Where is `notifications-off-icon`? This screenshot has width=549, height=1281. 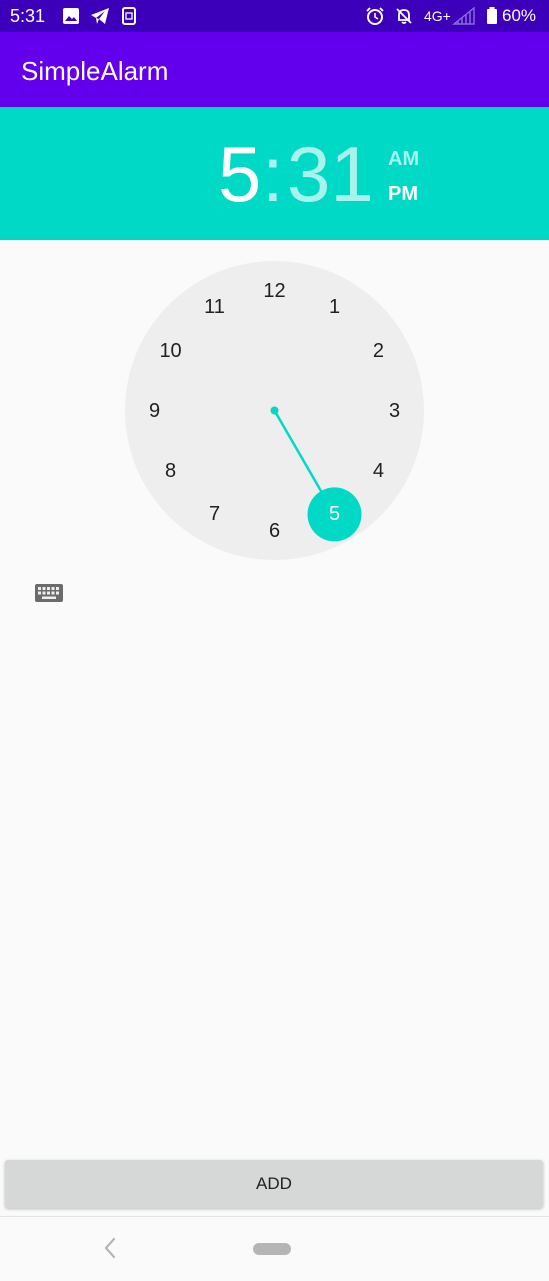
notifications-off-icon is located at coordinates (404, 16).